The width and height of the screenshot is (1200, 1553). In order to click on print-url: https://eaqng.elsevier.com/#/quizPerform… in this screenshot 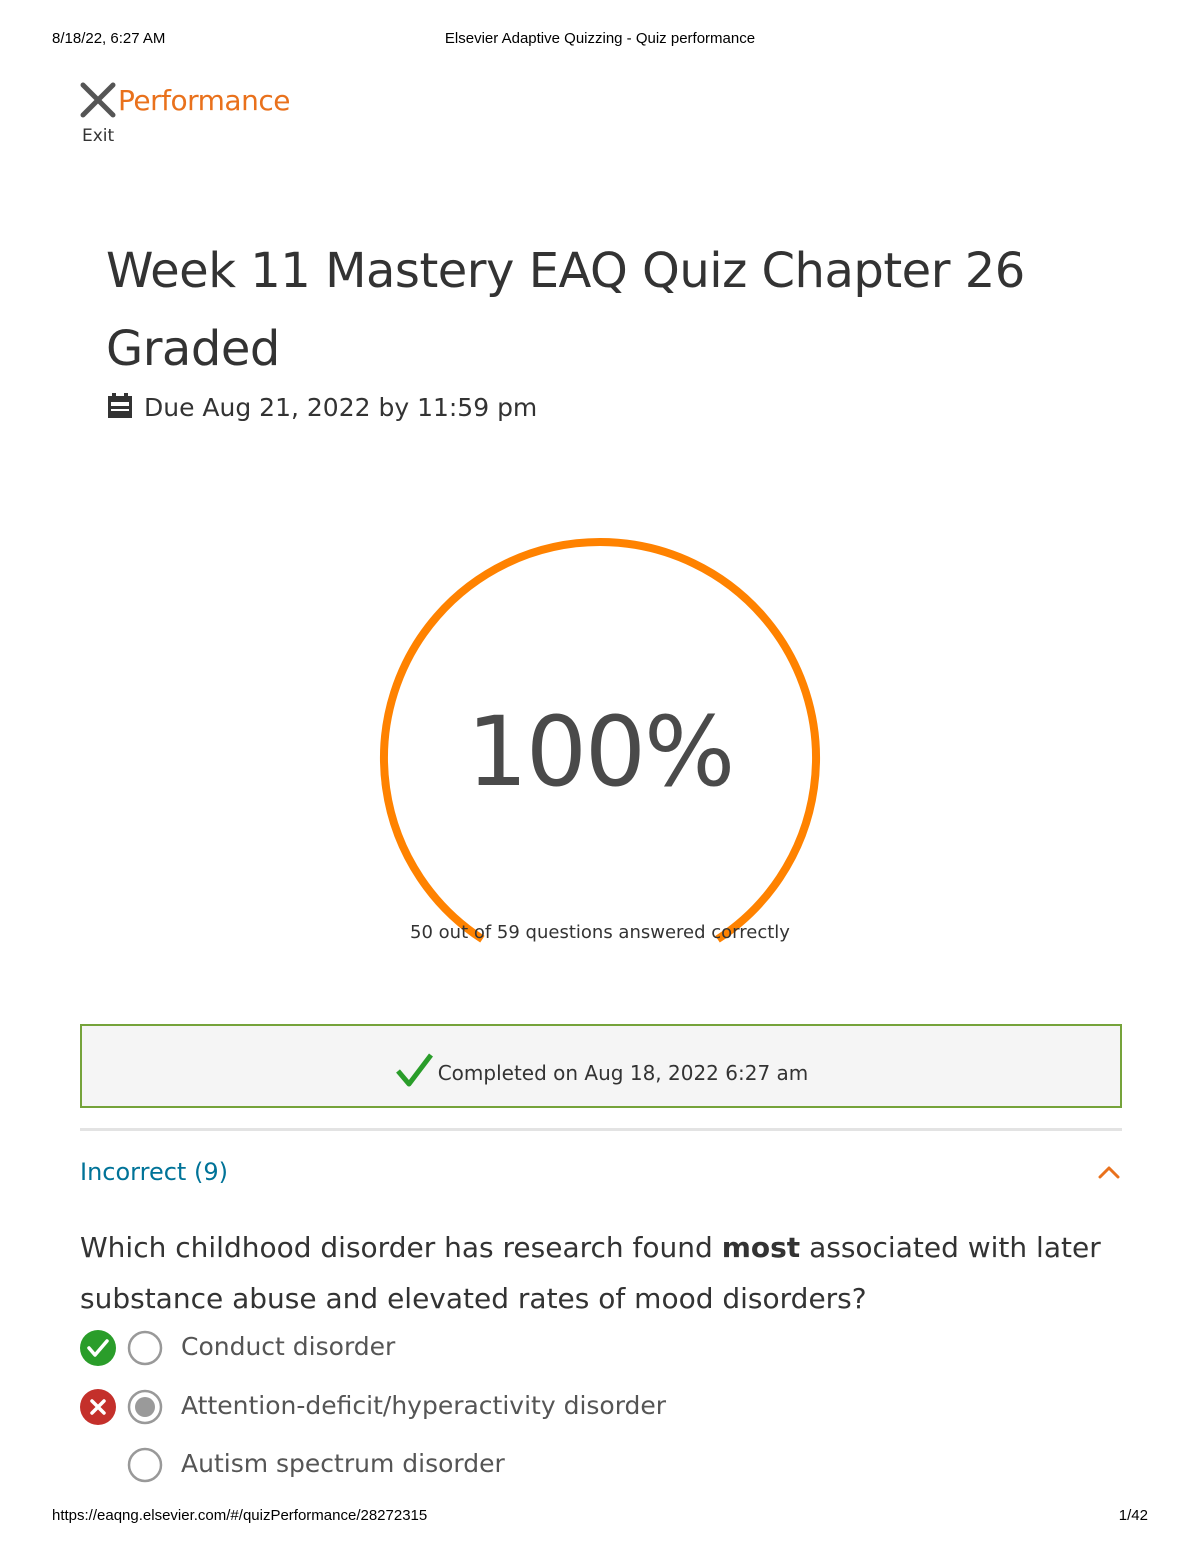, I will do `click(240, 1515)`.